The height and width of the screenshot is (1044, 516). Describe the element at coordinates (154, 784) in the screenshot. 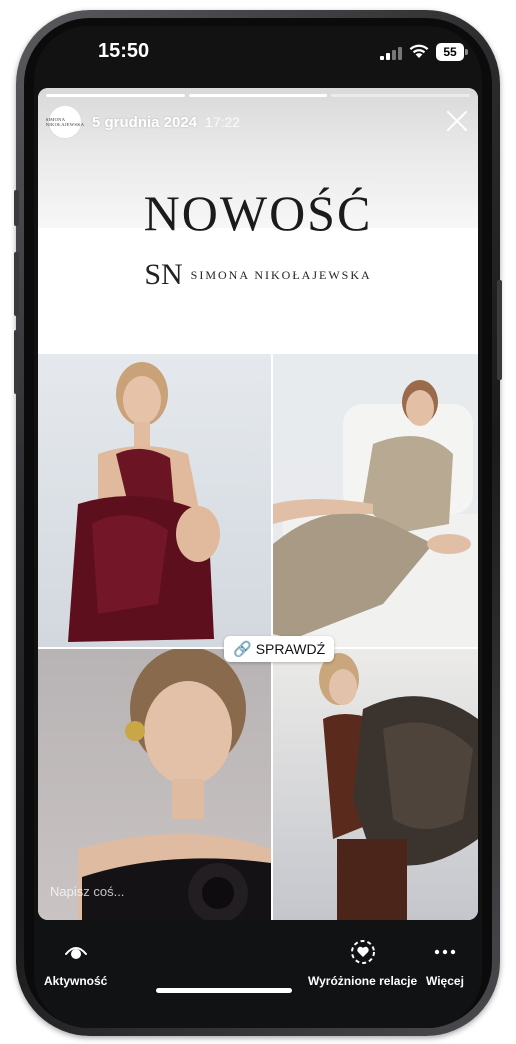

I see `photo-black-strapless-dress` at that location.